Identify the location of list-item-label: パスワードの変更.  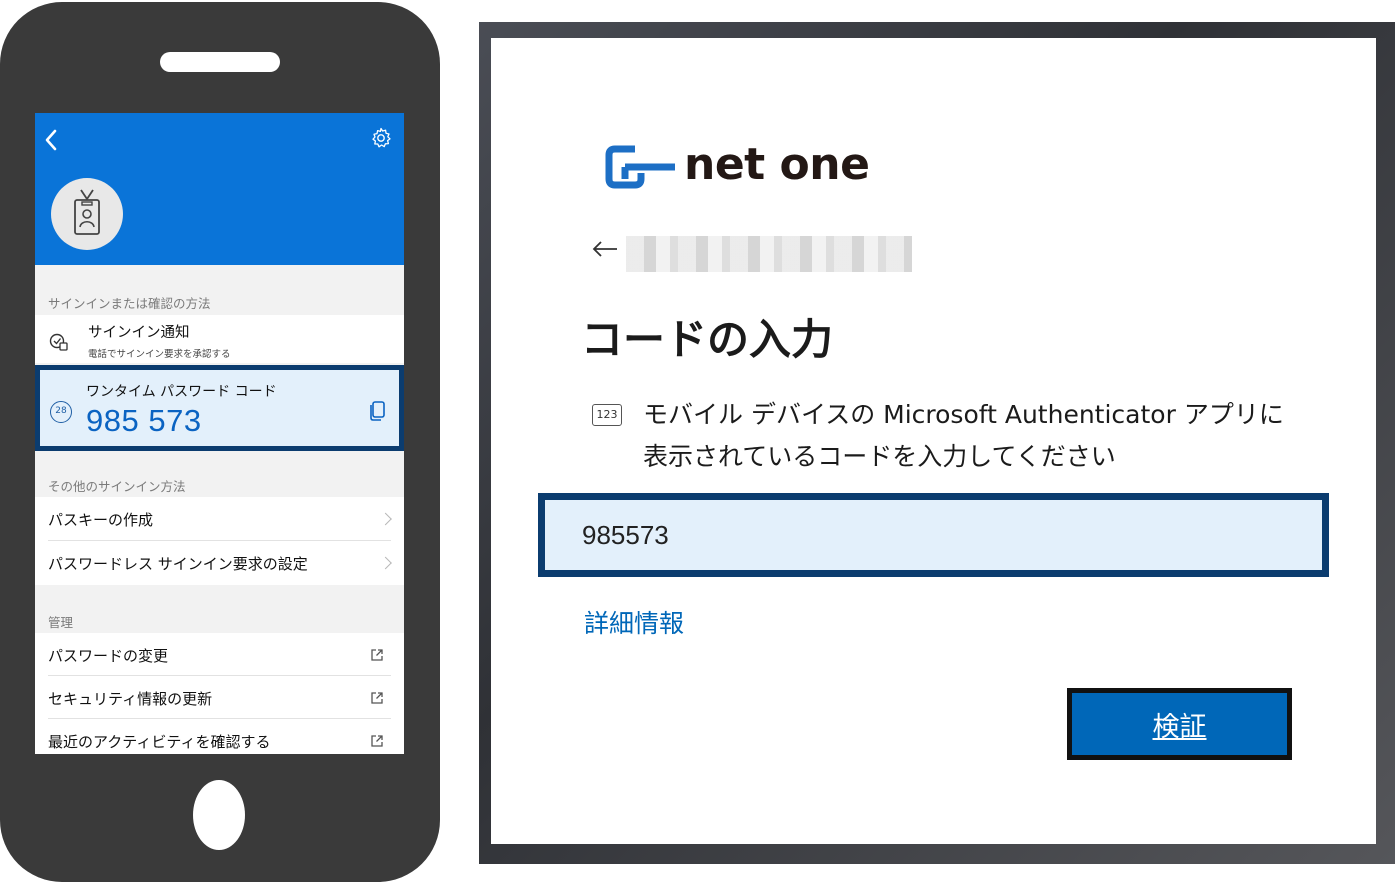
(108, 656).